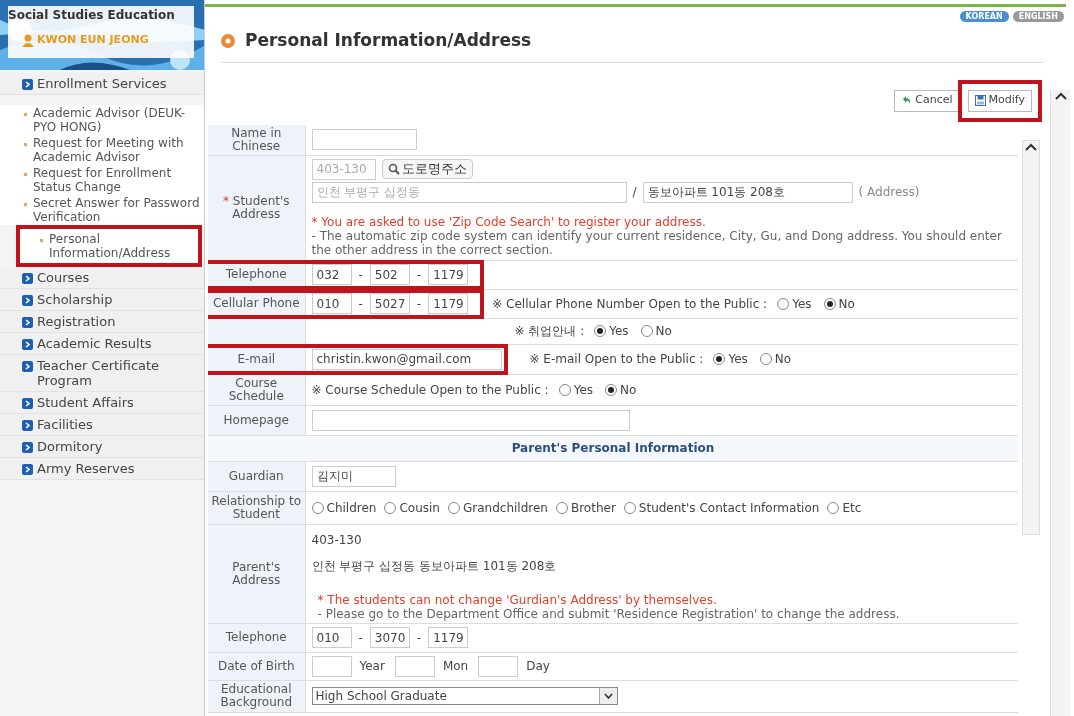 The height and width of the screenshot is (716, 1074). I want to click on input-field: 김지미, so click(353, 476).